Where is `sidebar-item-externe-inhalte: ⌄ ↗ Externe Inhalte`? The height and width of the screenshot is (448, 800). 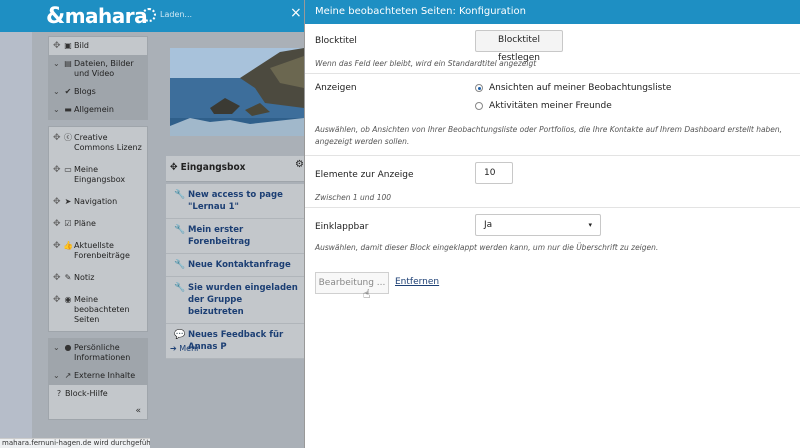
sidebar-item-externe-inhalte: ⌄ ↗ Externe Inhalte is located at coordinates (98, 376).